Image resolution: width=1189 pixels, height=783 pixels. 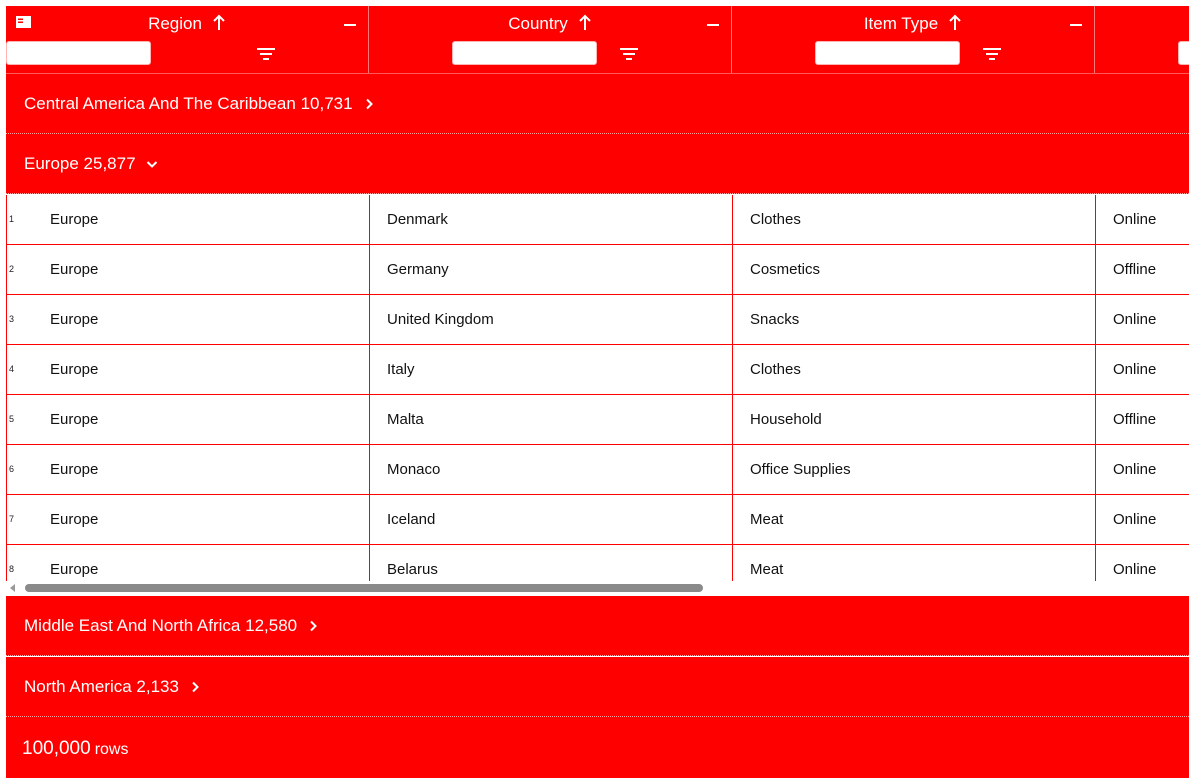 I want to click on grid-footer: 100,000 rows, so click(x=597, y=747).